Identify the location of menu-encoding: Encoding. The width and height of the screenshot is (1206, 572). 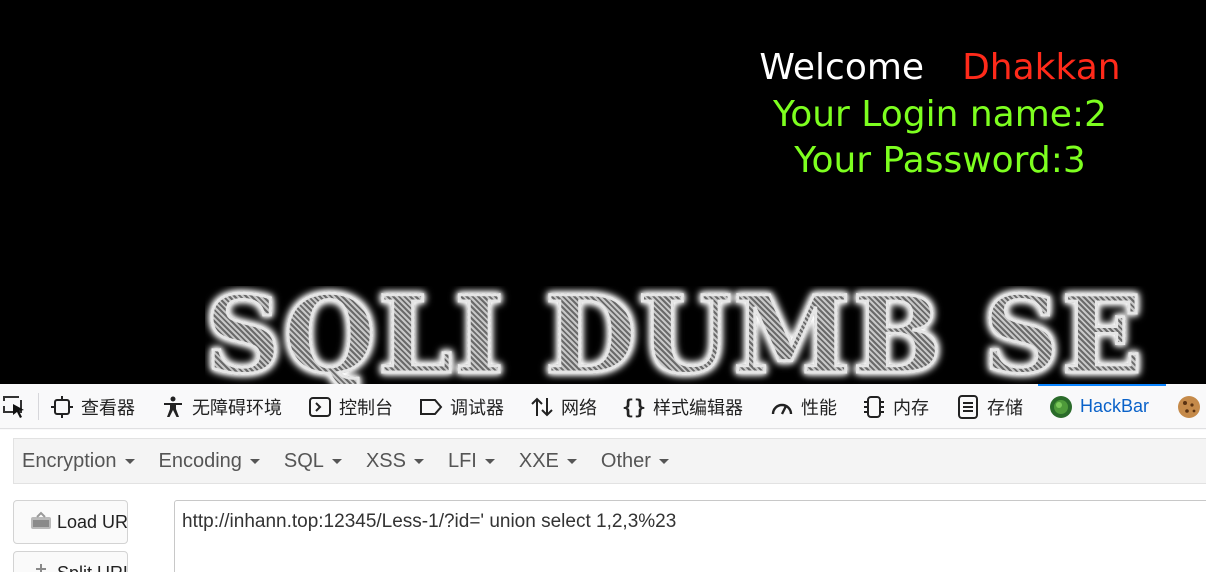
(209, 461).